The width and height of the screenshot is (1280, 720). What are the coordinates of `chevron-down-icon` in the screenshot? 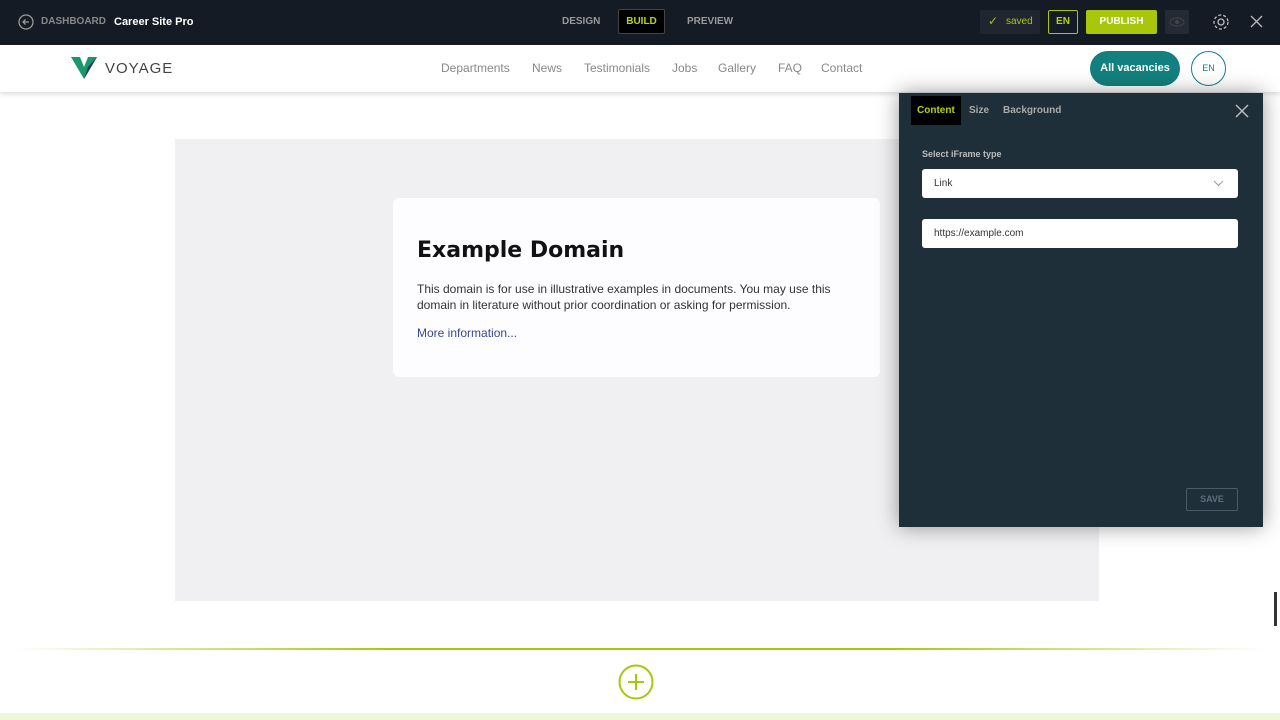 It's located at (1218, 183).